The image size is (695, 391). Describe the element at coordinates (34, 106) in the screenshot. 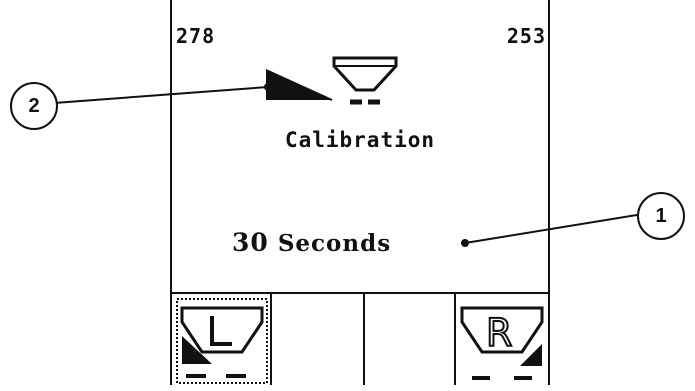

I see `callout-2: 2` at that location.